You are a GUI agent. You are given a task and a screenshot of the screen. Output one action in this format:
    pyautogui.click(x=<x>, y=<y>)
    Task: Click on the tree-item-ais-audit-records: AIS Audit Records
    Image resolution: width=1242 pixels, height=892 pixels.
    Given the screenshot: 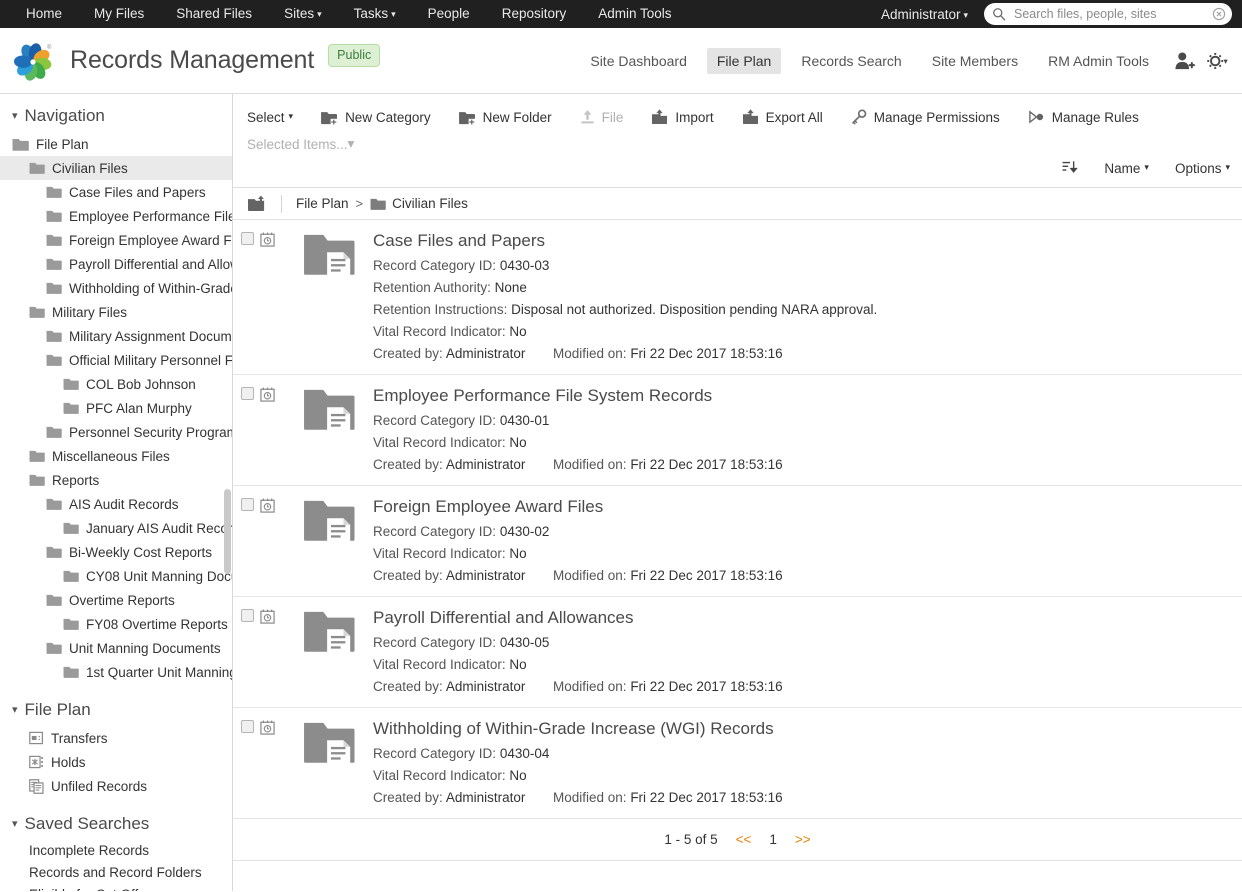 What is the action you would take?
    pyautogui.click(x=116, y=504)
    